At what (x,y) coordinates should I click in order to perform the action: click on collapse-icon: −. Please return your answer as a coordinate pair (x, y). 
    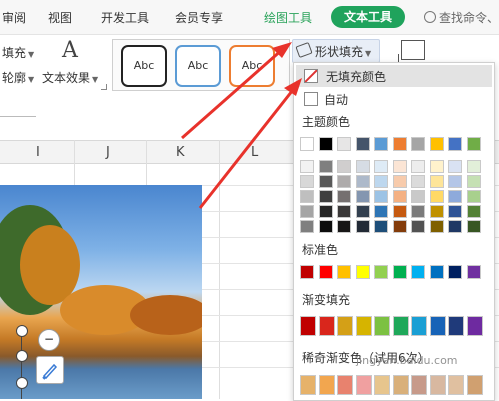
    Looking at the image, I should click on (49, 340).